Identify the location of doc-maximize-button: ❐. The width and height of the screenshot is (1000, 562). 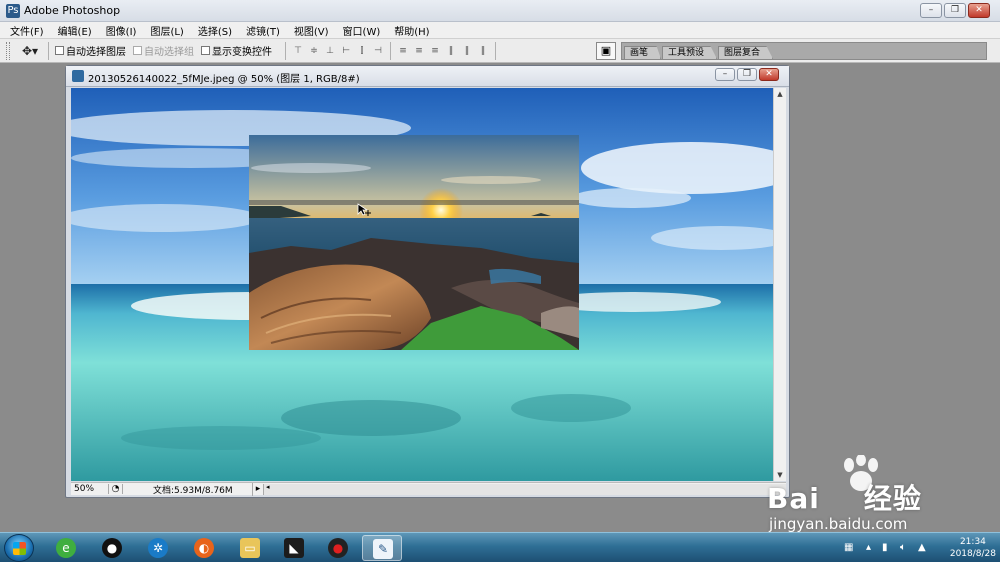
(747, 74).